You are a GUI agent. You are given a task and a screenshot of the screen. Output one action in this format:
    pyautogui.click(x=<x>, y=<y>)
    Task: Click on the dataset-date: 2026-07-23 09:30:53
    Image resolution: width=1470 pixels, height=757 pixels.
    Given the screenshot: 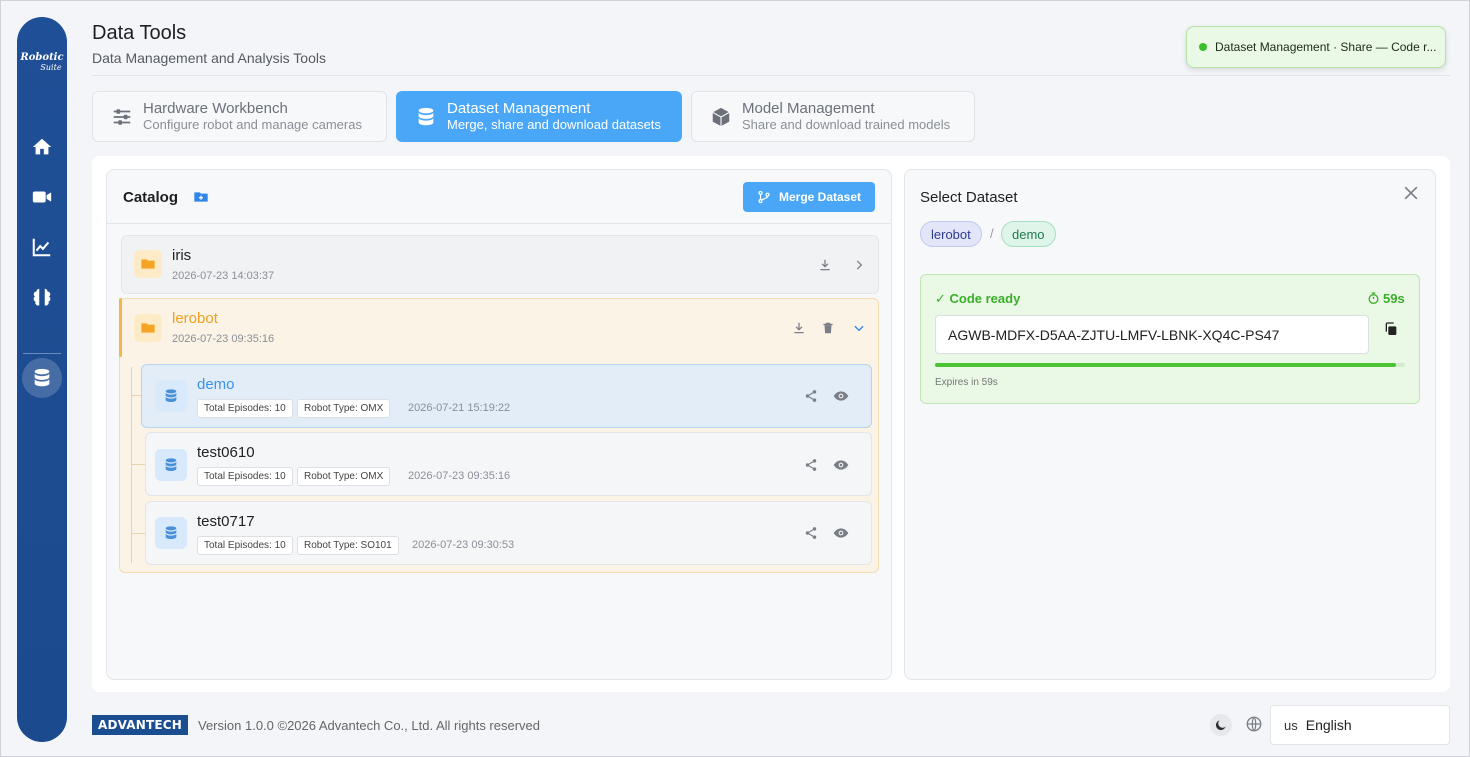 What is the action you would take?
    pyautogui.click(x=463, y=545)
    